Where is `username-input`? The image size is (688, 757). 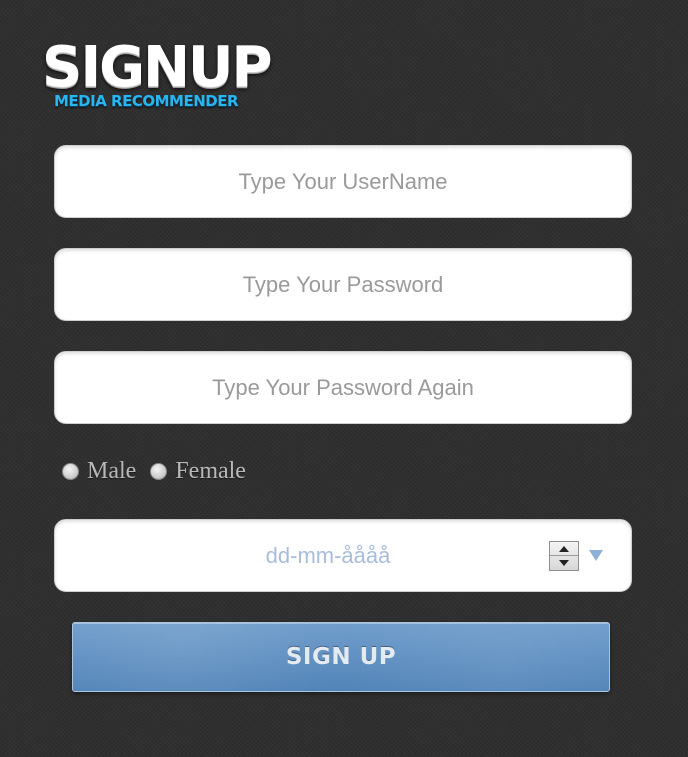
username-input is located at coordinates (343, 181).